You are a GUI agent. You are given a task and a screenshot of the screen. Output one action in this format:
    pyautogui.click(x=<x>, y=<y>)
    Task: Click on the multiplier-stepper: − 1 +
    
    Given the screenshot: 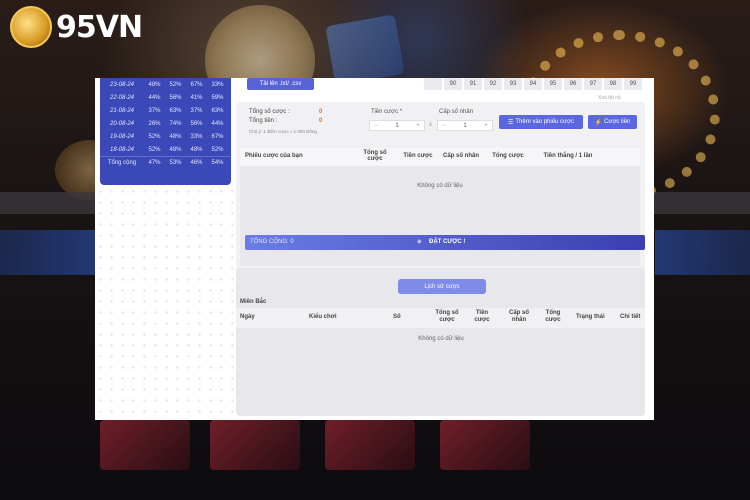 What is the action you would take?
    pyautogui.click(x=465, y=125)
    